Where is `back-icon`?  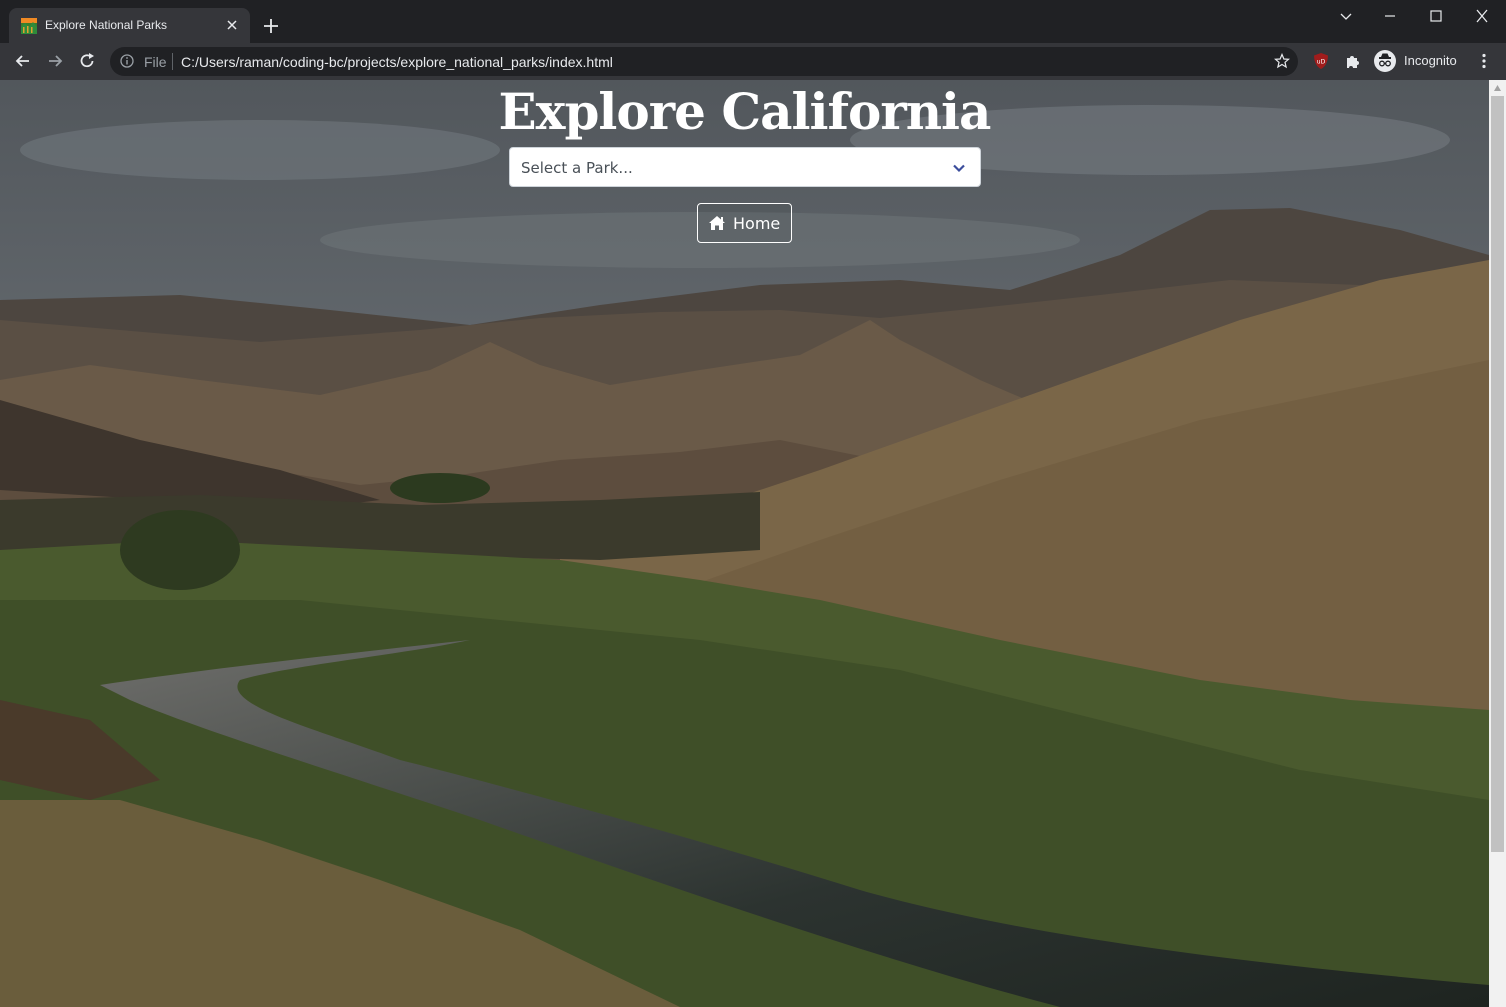
back-icon is located at coordinates (23, 61).